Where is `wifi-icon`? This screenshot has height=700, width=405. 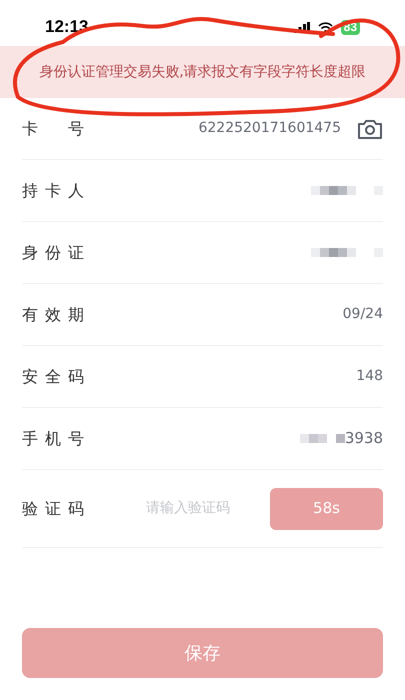
wifi-icon is located at coordinates (325, 27).